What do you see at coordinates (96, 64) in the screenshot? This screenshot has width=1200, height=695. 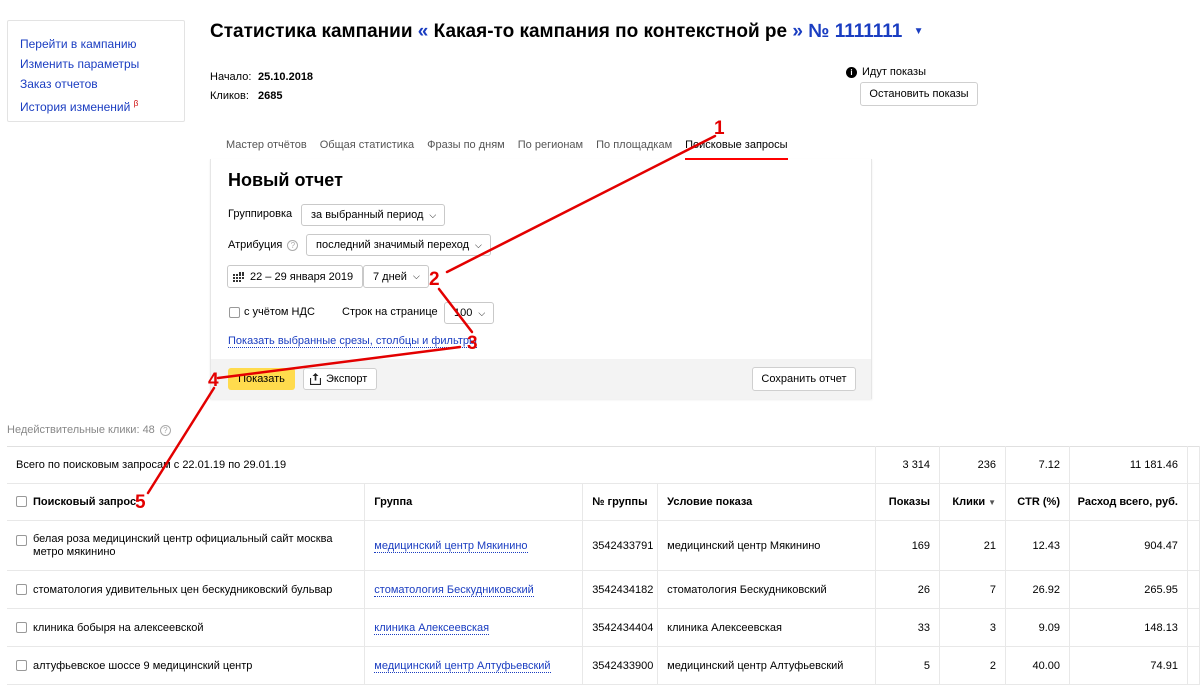 I see `nav-link-edit-params: Изменить параметры` at bounding box center [96, 64].